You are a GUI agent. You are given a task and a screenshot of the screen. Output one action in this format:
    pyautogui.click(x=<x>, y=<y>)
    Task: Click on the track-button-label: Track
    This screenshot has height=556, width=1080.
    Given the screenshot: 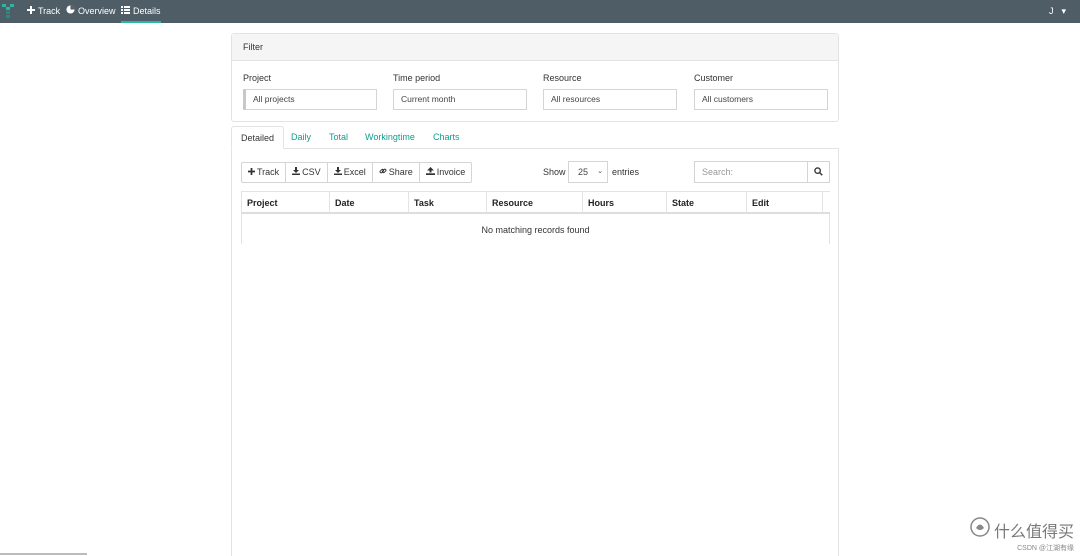 What is the action you would take?
    pyautogui.click(x=268, y=172)
    